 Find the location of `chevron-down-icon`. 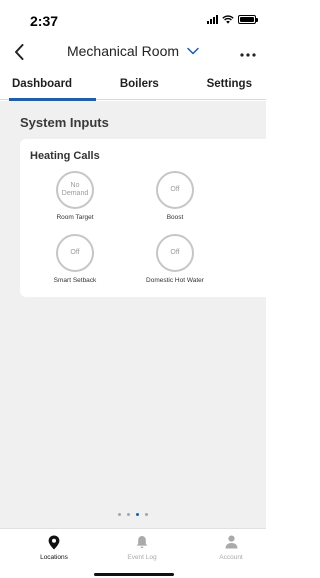

chevron-down-icon is located at coordinates (193, 51).